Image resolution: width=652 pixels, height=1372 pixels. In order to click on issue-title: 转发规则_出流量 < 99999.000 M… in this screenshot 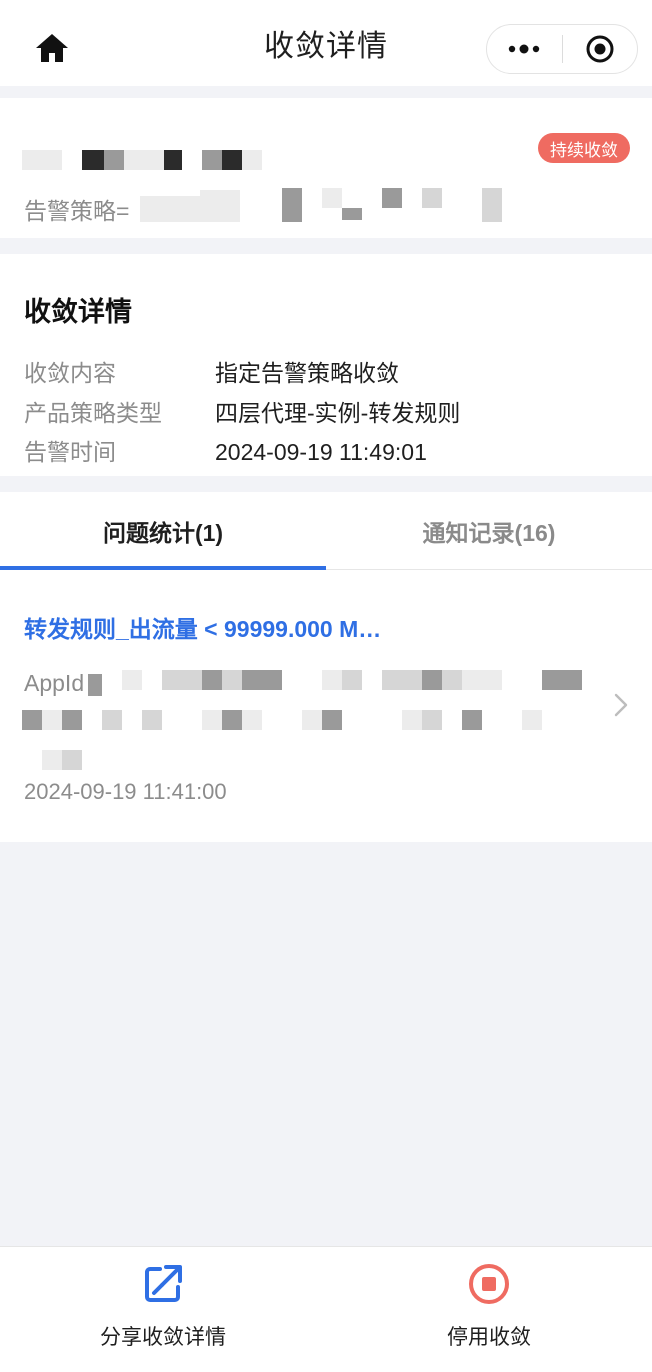, I will do `click(202, 627)`.